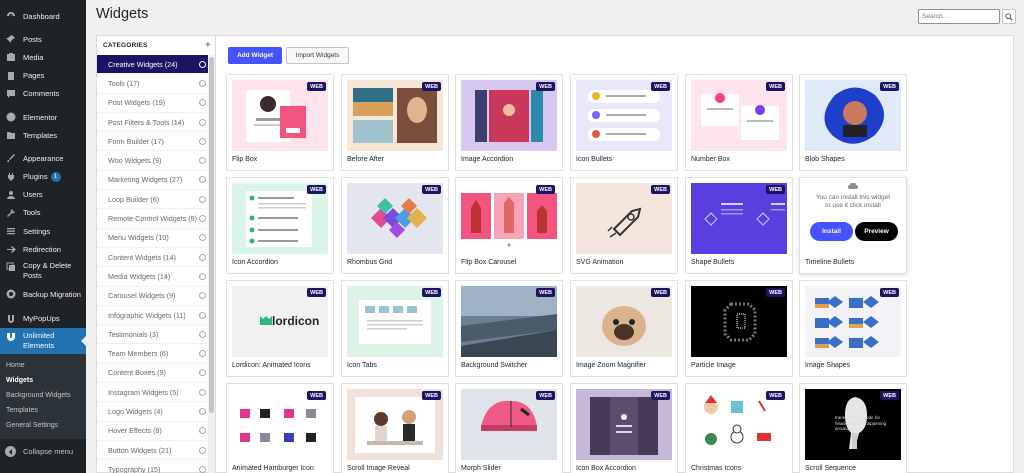  I want to click on widget-card: lordicon WEB Lordicon: Animated Icons, so click(280, 328).